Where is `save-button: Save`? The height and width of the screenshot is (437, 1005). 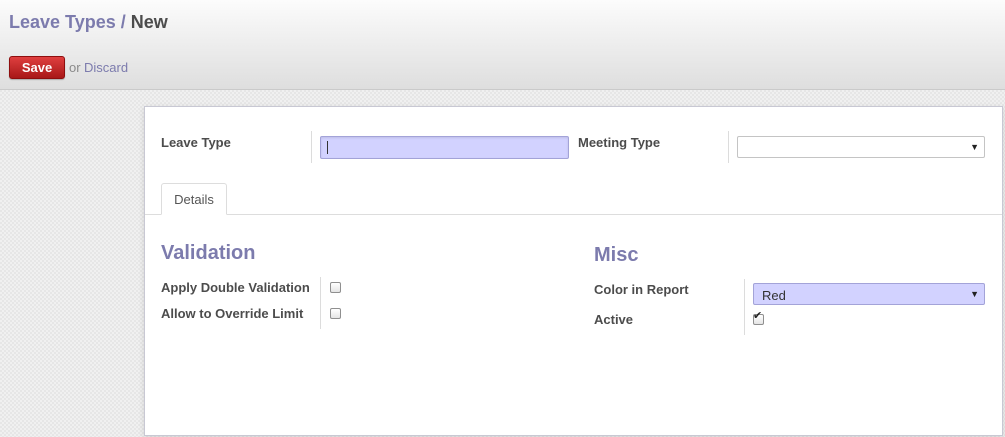 save-button: Save is located at coordinates (37, 67).